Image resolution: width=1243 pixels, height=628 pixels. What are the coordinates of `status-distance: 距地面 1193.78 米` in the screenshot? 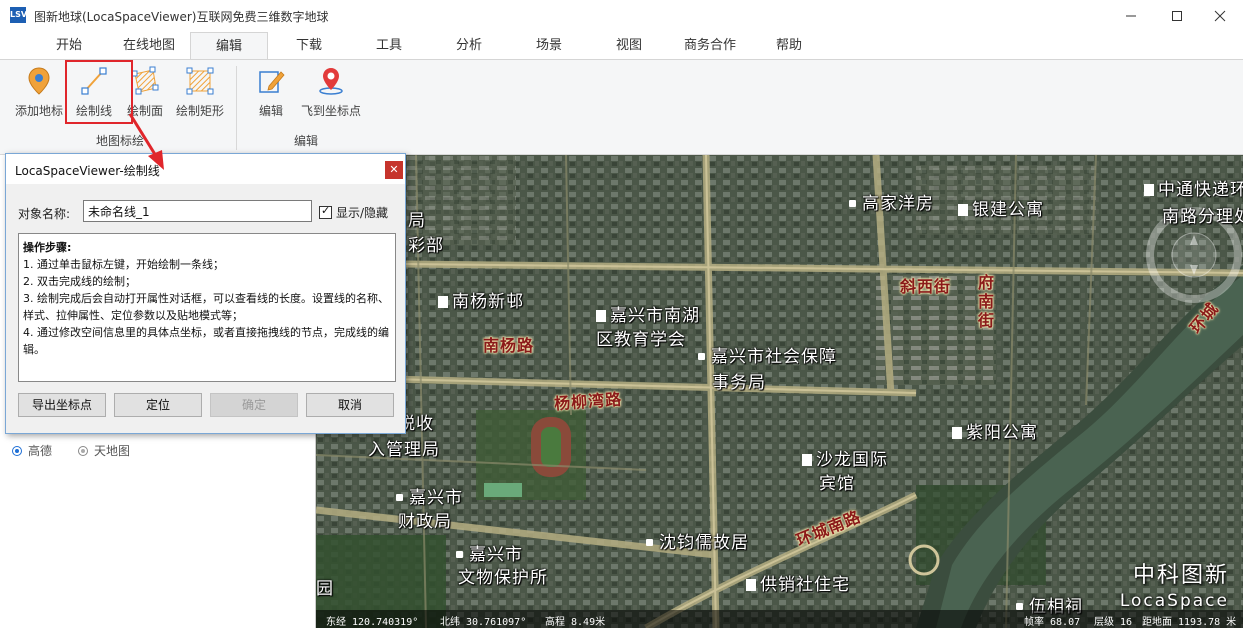 It's located at (1189, 622).